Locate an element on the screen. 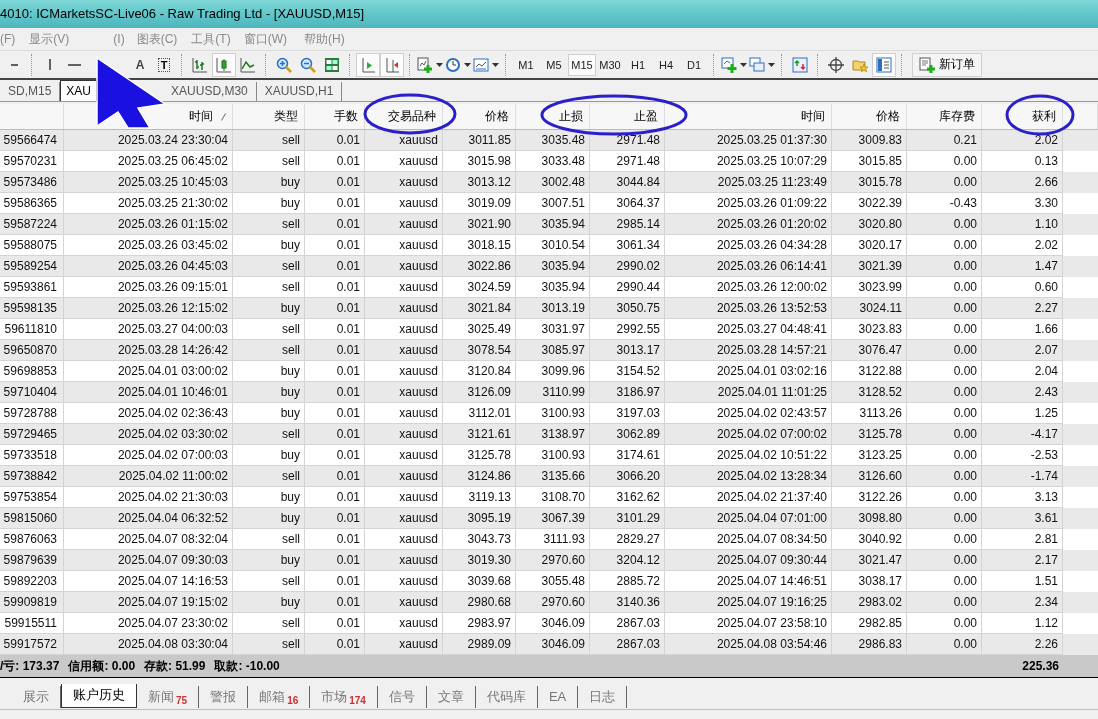 This screenshot has width=1098, height=719. table-cell: 3126.09 is located at coordinates (479, 392).